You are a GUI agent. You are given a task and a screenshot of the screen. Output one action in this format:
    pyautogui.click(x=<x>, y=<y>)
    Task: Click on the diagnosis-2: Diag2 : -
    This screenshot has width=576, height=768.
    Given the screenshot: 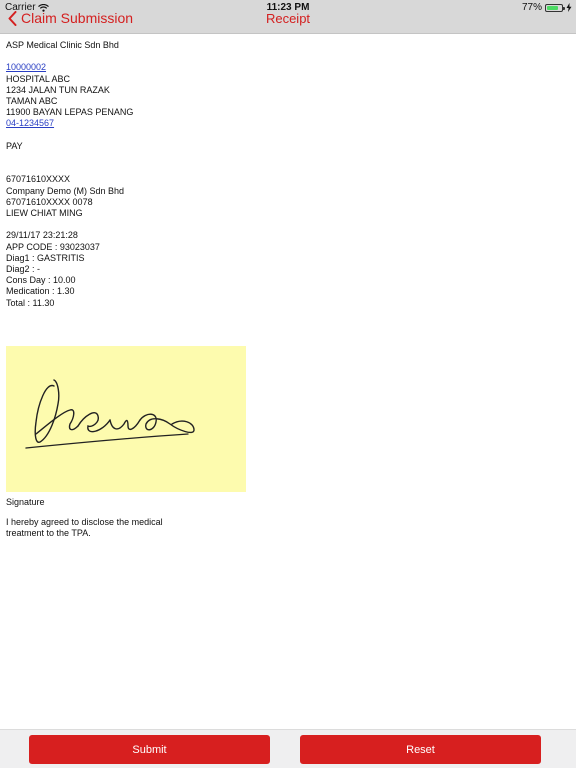 What is the action you would take?
    pyautogui.click(x=23, y=268)
    